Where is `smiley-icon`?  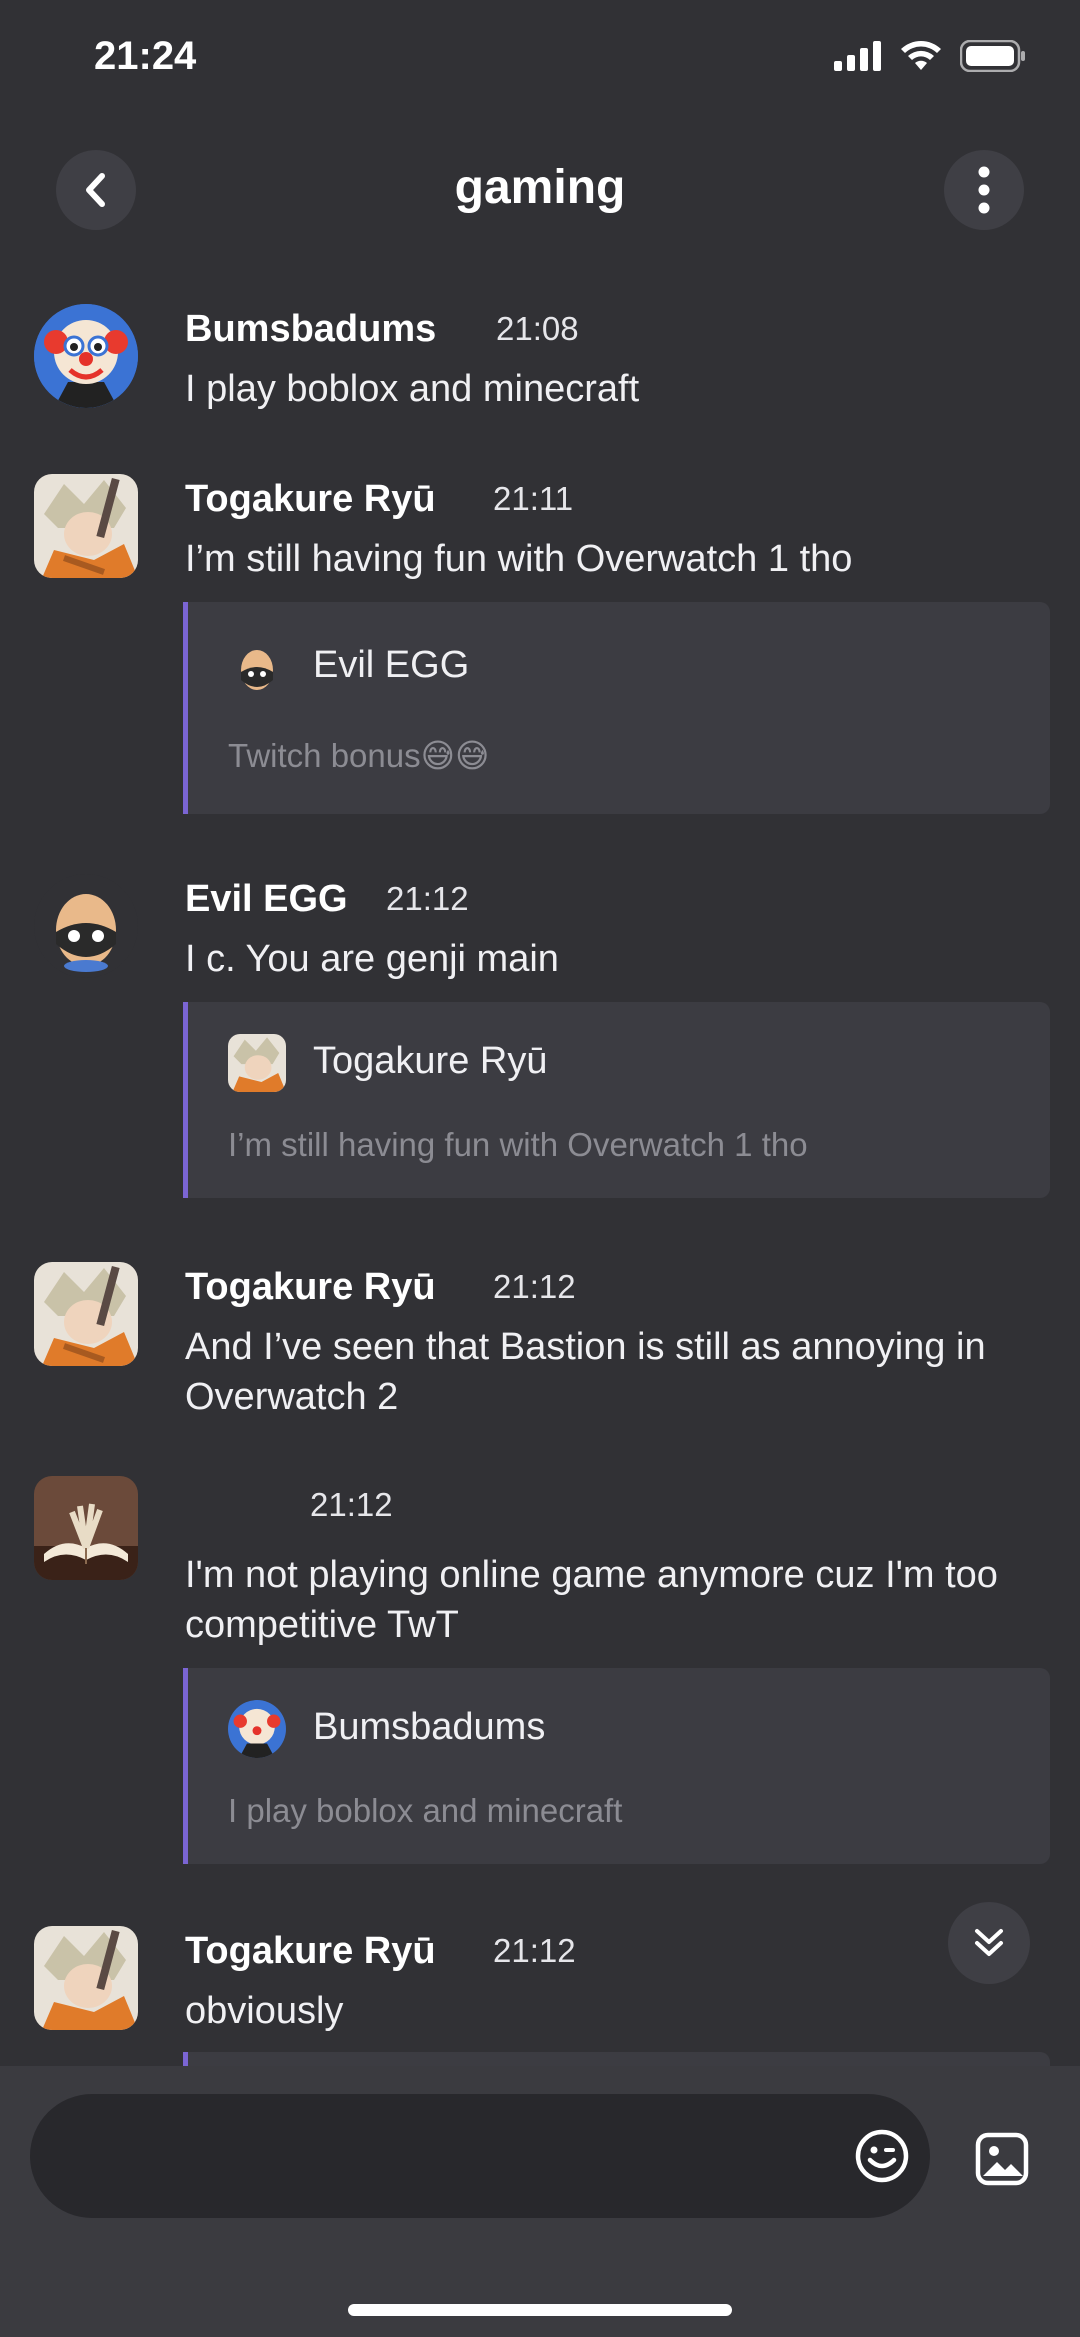 smiley-icon is located at coordinates (882, 2156).